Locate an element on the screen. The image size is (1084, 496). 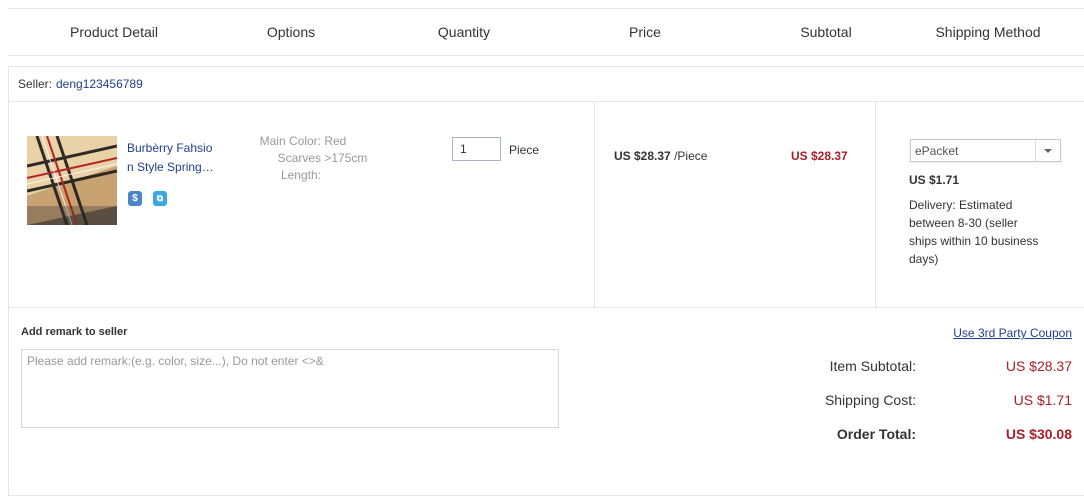
shipping-method-select: ePacket is located at coordinates (985, 150).